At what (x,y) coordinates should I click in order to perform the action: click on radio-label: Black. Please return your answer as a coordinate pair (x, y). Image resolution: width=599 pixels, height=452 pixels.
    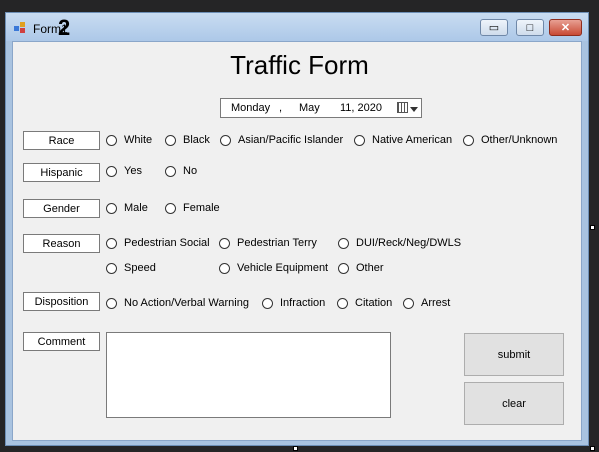
    Looking at the image, I should click on (196, 140).